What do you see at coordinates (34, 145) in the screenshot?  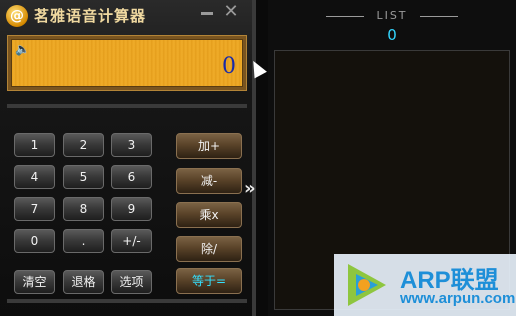 I see `key-1: 1` at bounding box center [34, 145].